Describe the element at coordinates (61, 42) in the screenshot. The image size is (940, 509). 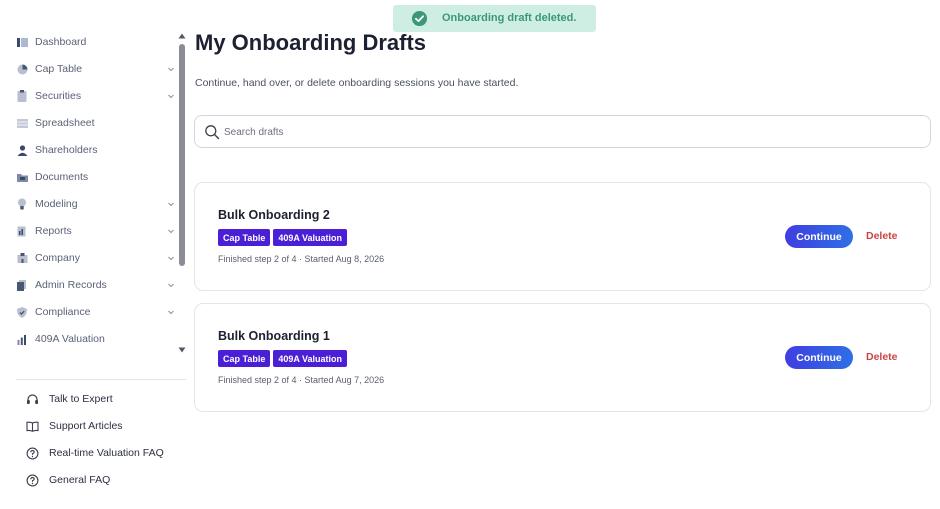
I see `sidebar-item-label: Dashboard` at that location.